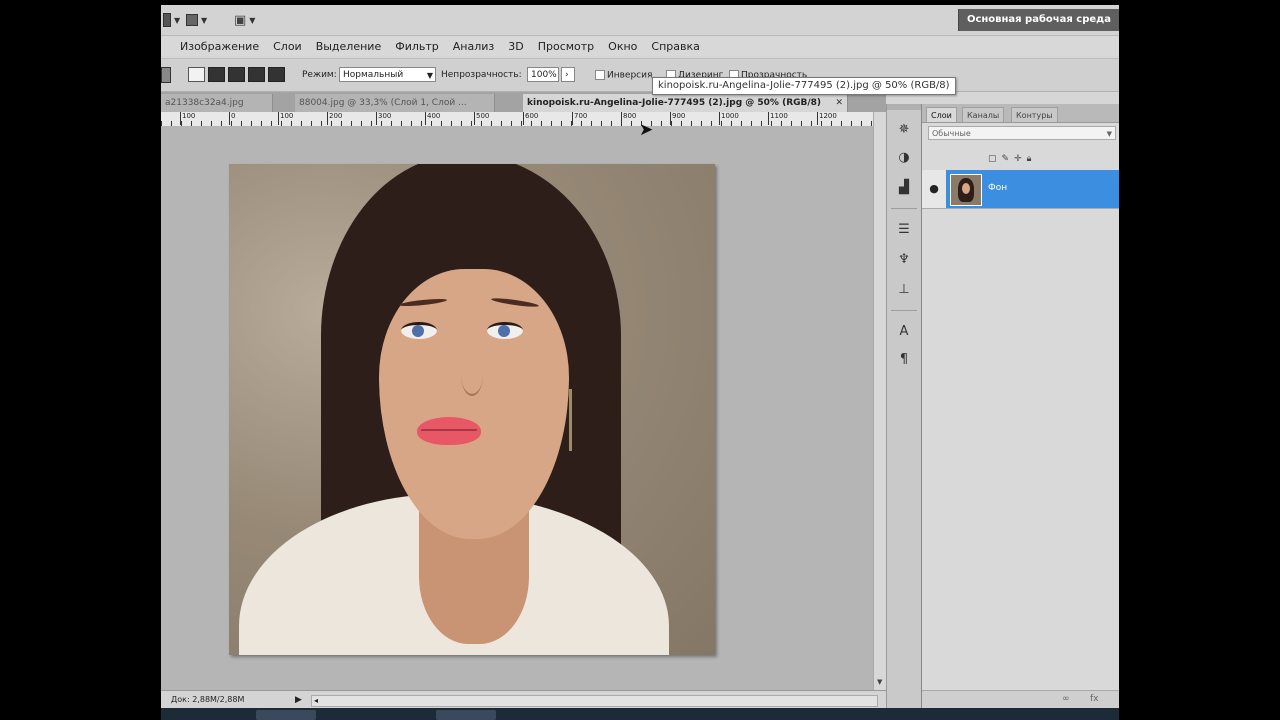  What do you see at coordinates (204, 103) in the screenshot?
I see `doc-tab-label: a21338c32a4.jpg` at bounding box center [204, 103].